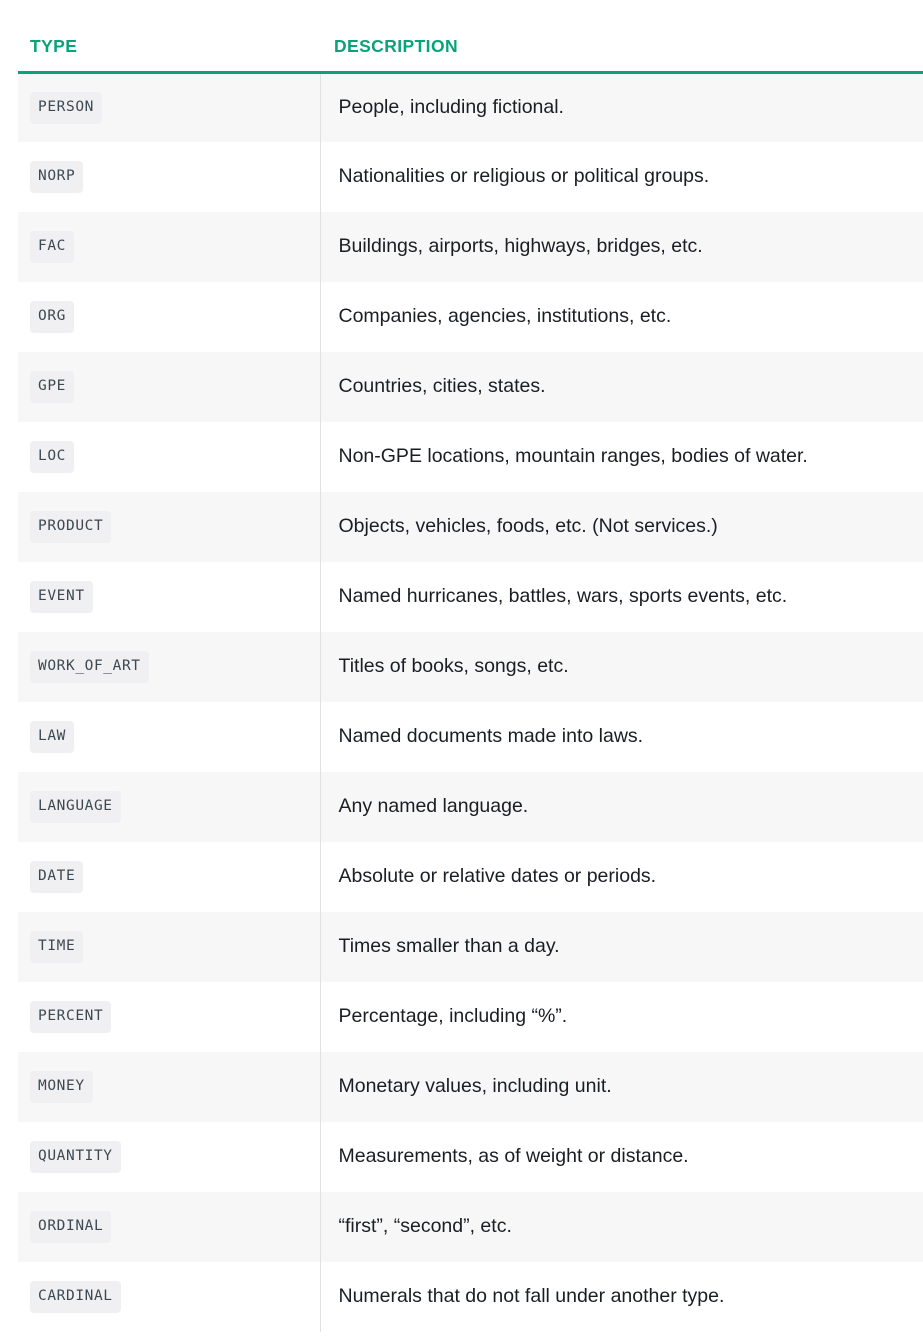 Image resolution: width=923 pixels, height=1341 pixels. I want to click on cell-description: Companies, agencies, institutions, etc., so click(621, 317).